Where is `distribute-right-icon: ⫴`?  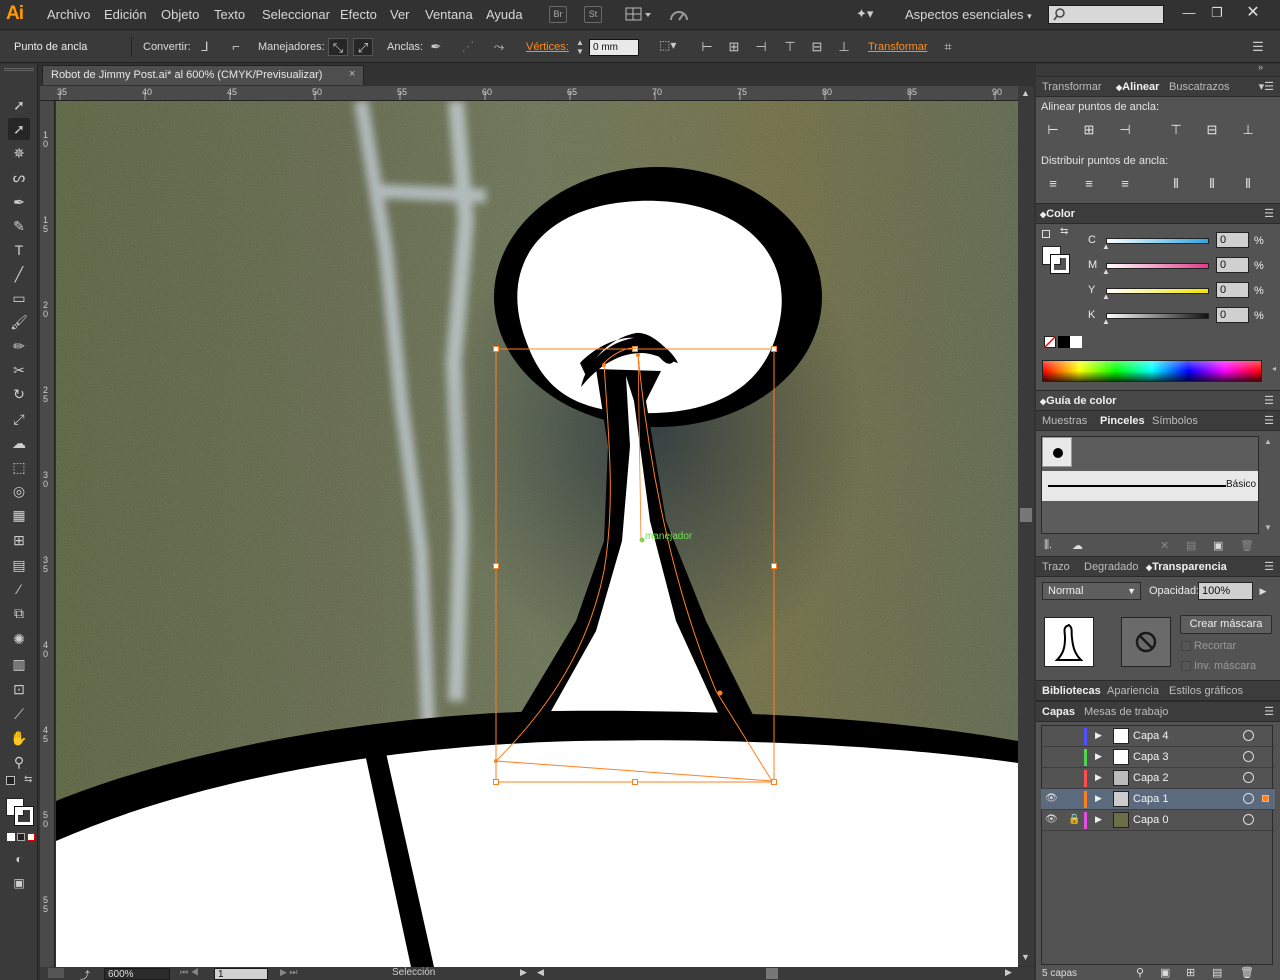 distribute-right-icon: ⫴ is located at coordinates (1248, 184).